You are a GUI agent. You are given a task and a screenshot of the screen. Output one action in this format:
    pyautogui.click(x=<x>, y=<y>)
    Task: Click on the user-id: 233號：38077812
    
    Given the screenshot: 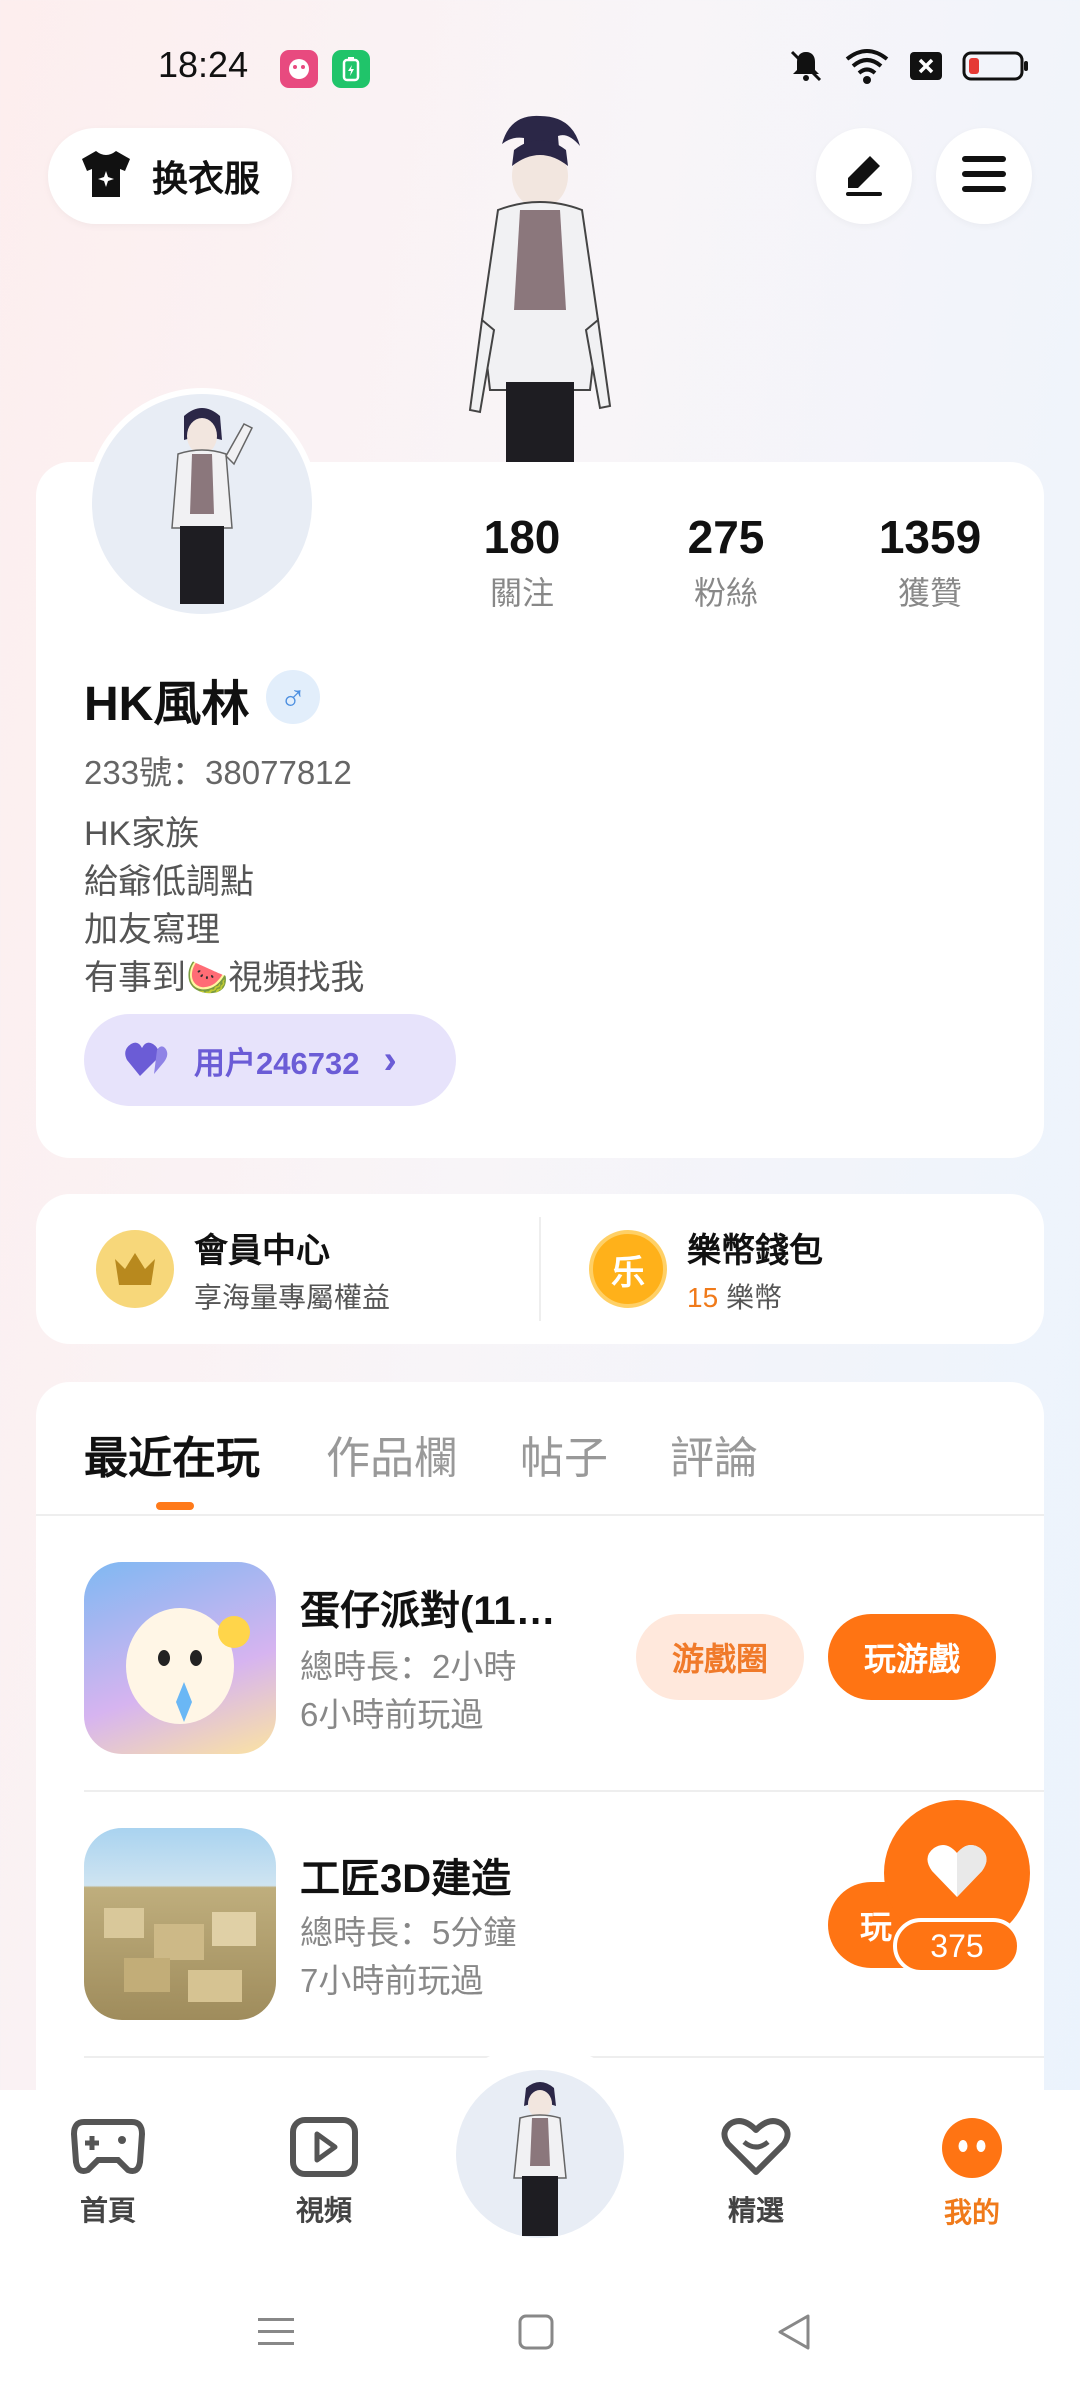 What is the action you would take?
    pyautogui.click(x=218, y=772)
    